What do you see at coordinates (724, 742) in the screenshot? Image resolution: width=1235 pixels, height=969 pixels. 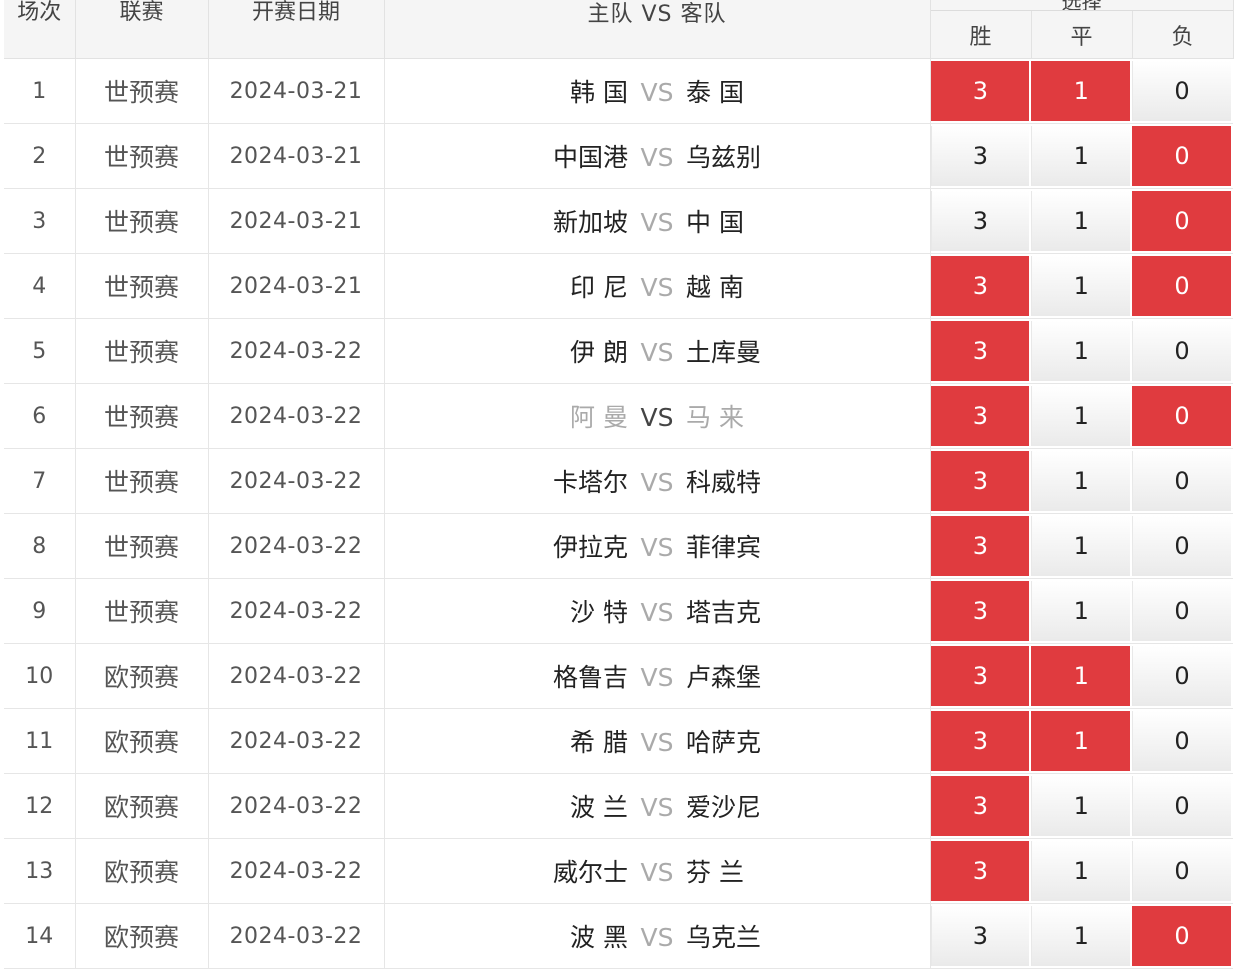 I see `away-team: 哈萨克` at bounding box center [724, 742].